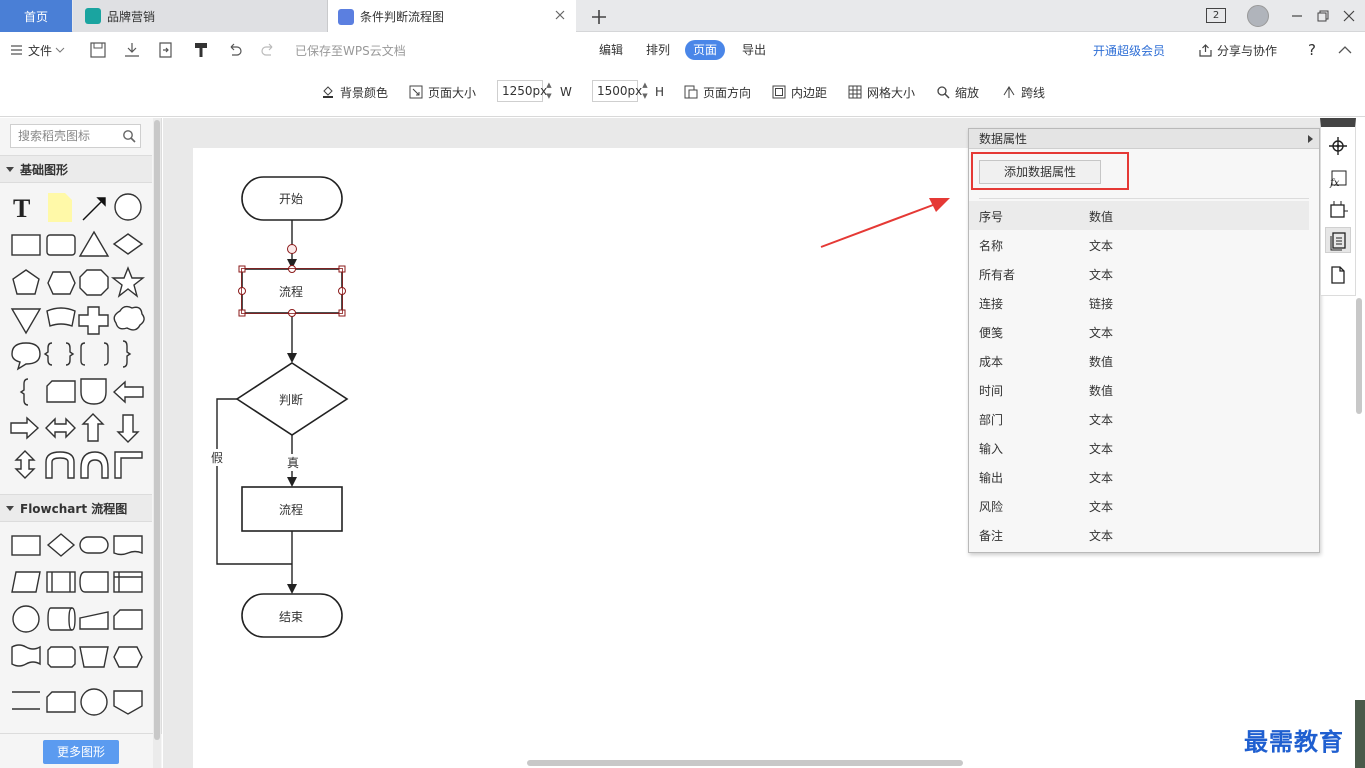 The height and width of the screenshot is (768, 1365). What do you see at coordinates (705, 50) in the screenshot?
I see `menu-page: 页面` at bounding box center [705, 50].